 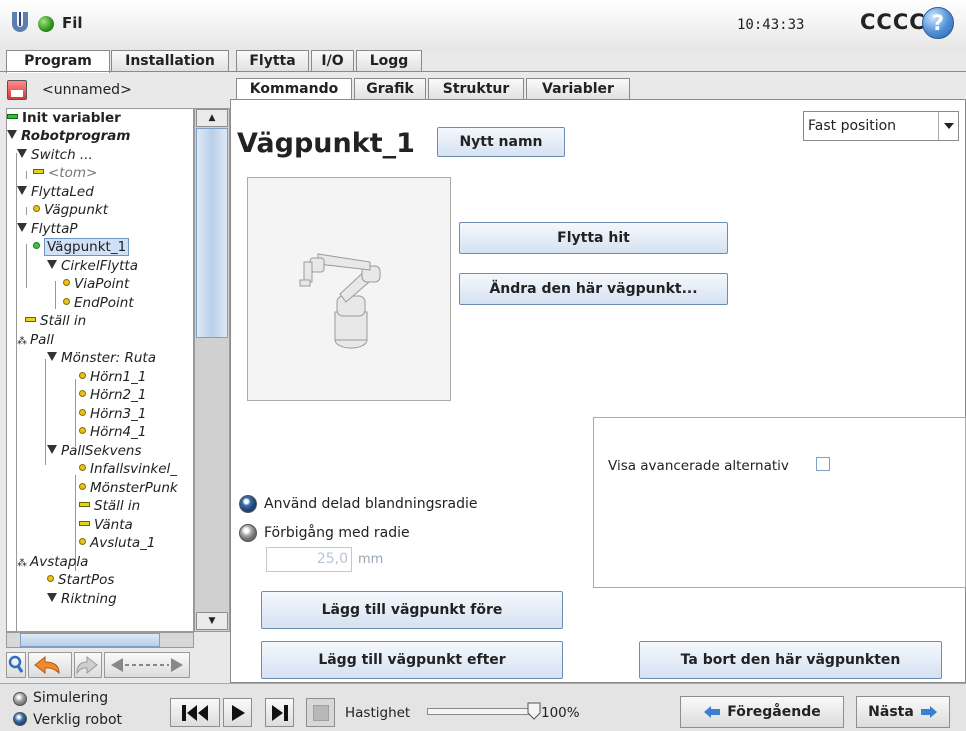 What do you see at coordinates (94, 451) in the screenshot?
I see `tree-item: PallSekvens` at bounding box center [94, 451].